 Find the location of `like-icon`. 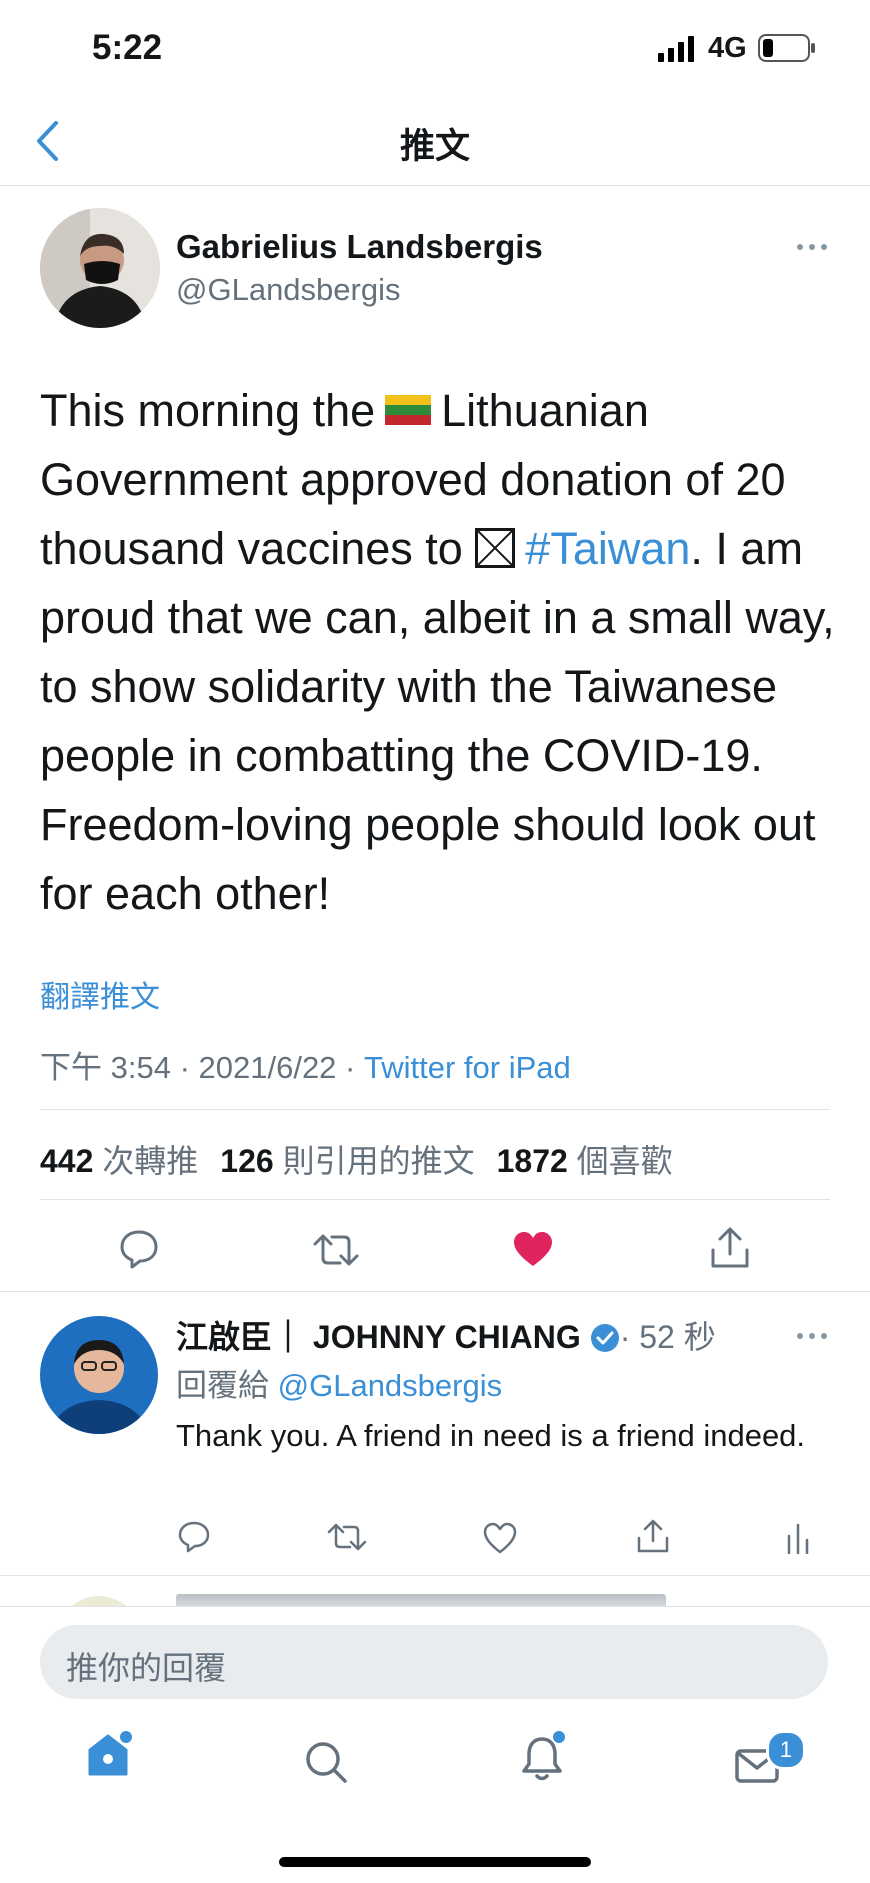

like-icon is located at coordinates (500, 1538).